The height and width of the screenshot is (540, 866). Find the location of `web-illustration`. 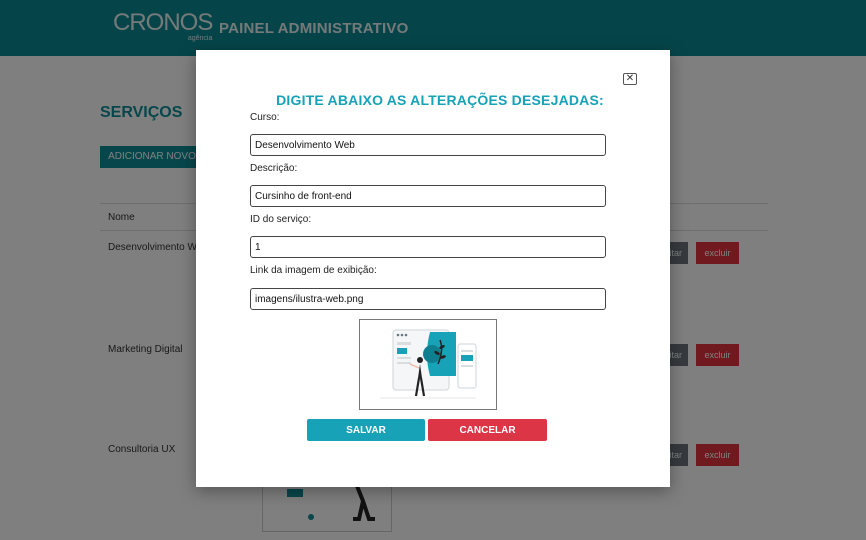

web-illustration is located at coordinates (428, 364).